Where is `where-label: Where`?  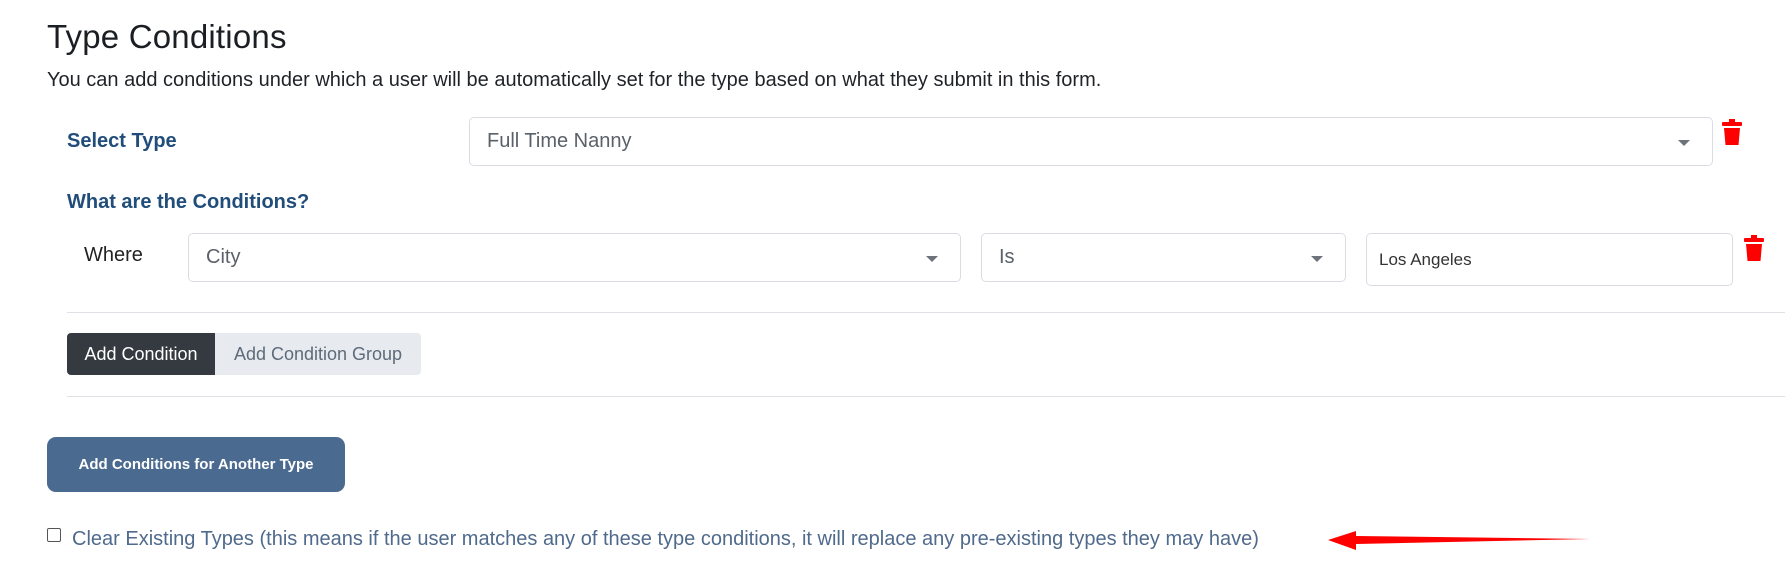
where-label: Where is located at coordinates (113, 255).